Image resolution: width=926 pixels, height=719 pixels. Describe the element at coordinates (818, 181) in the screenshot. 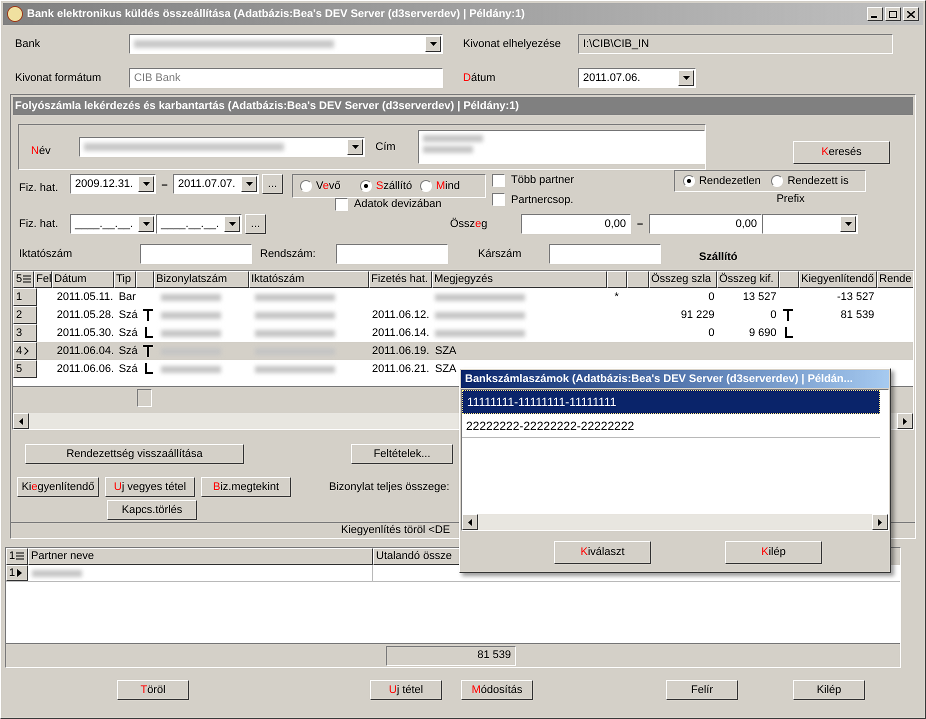

I see `radio-label: Rendezett is` at that location.